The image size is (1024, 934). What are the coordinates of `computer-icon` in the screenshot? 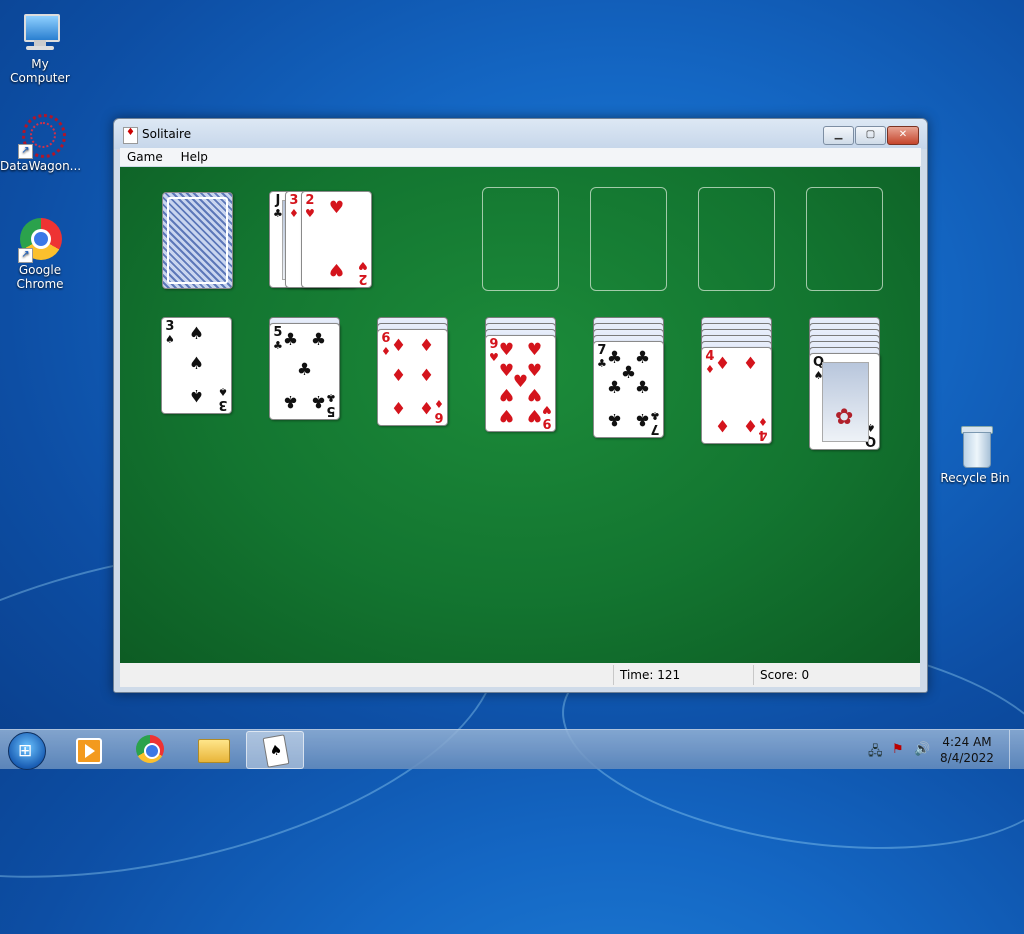 It's located at (40, 32).